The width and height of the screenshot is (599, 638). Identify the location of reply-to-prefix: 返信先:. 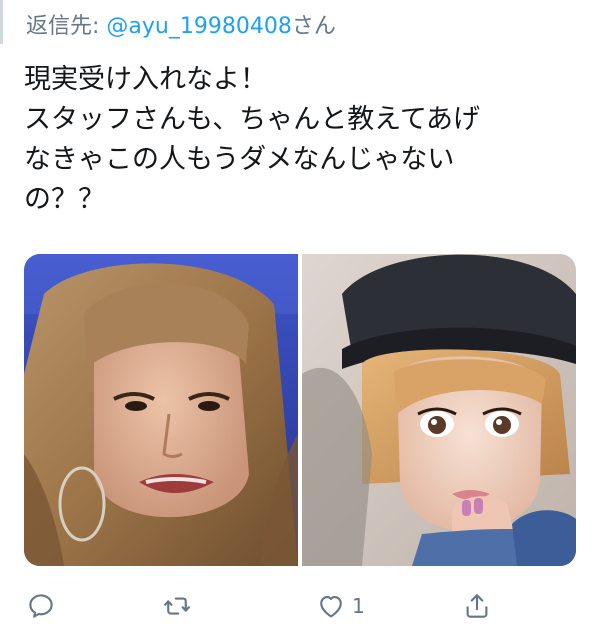
(66, 26).